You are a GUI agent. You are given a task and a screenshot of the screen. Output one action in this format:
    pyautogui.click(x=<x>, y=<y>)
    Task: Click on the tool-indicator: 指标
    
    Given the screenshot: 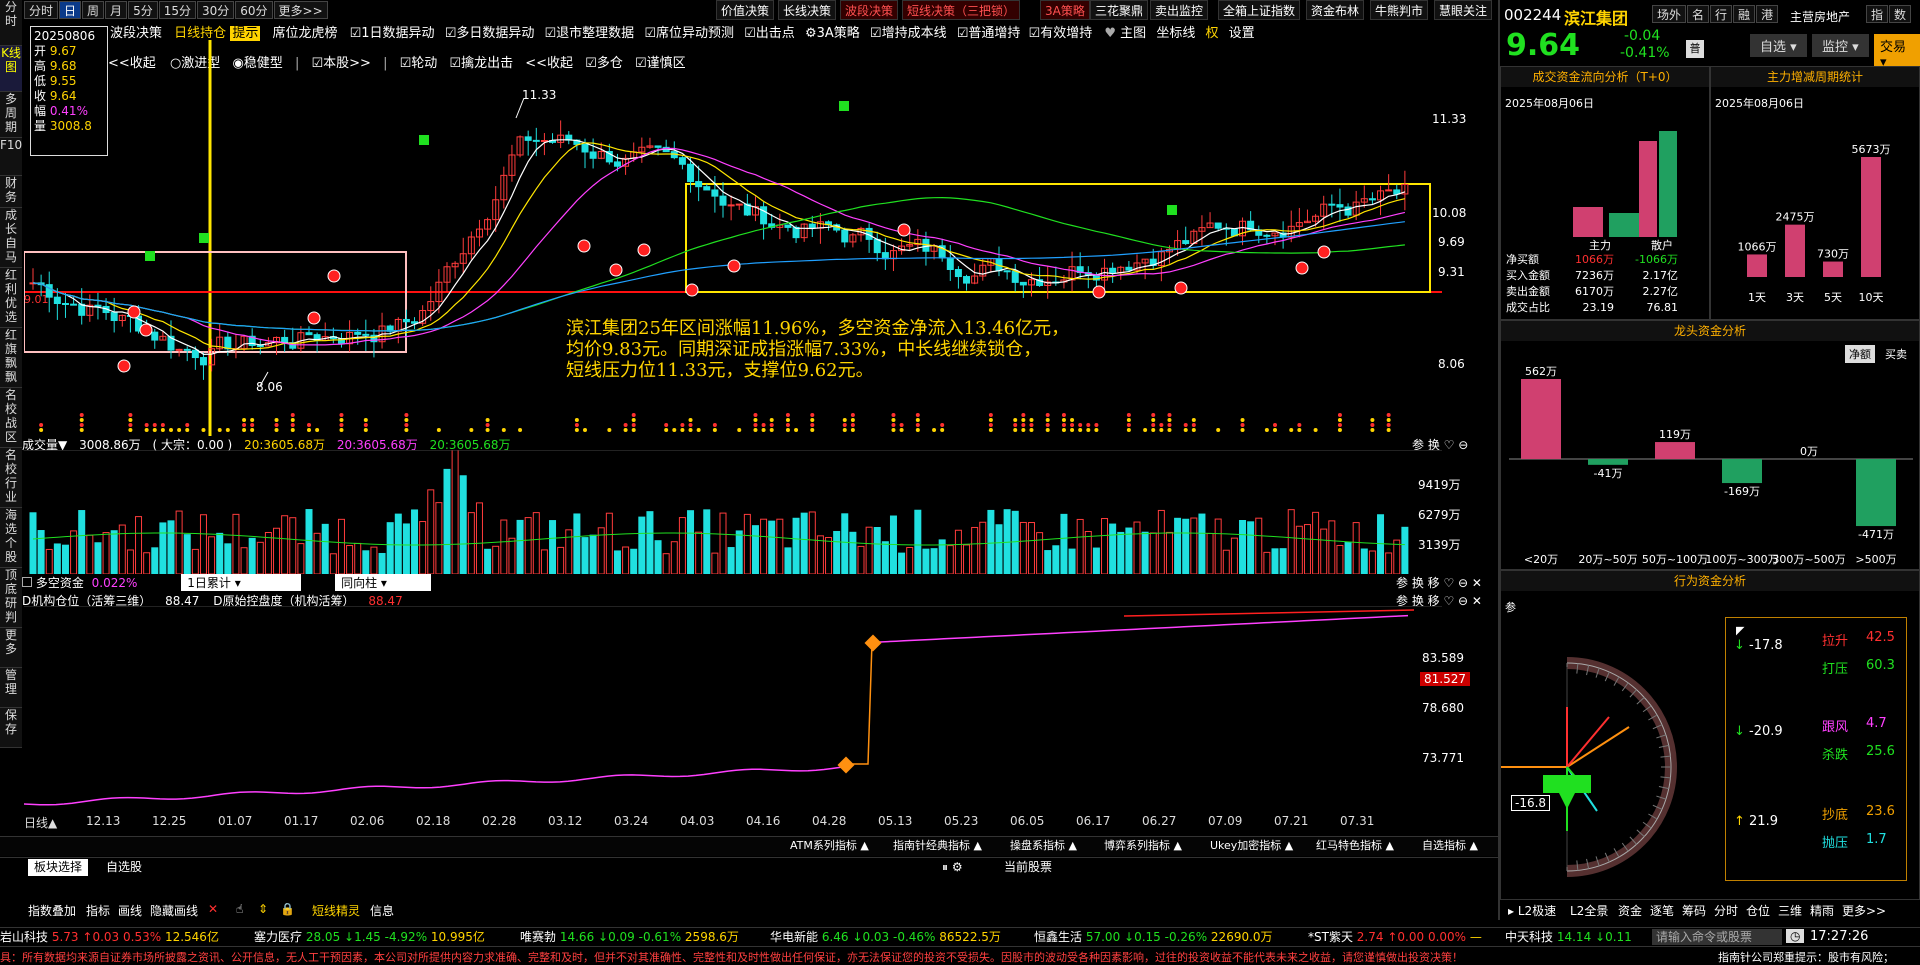 What is the action you would take?
    pyautogui.click(x=98, y=910)
    